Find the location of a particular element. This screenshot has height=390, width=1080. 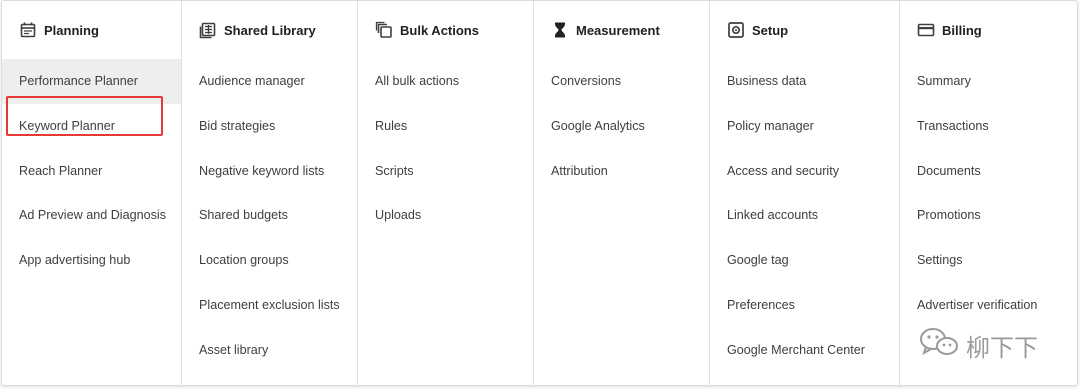

menu-item-transactions: Transactions is located at coordinates (989, 126).